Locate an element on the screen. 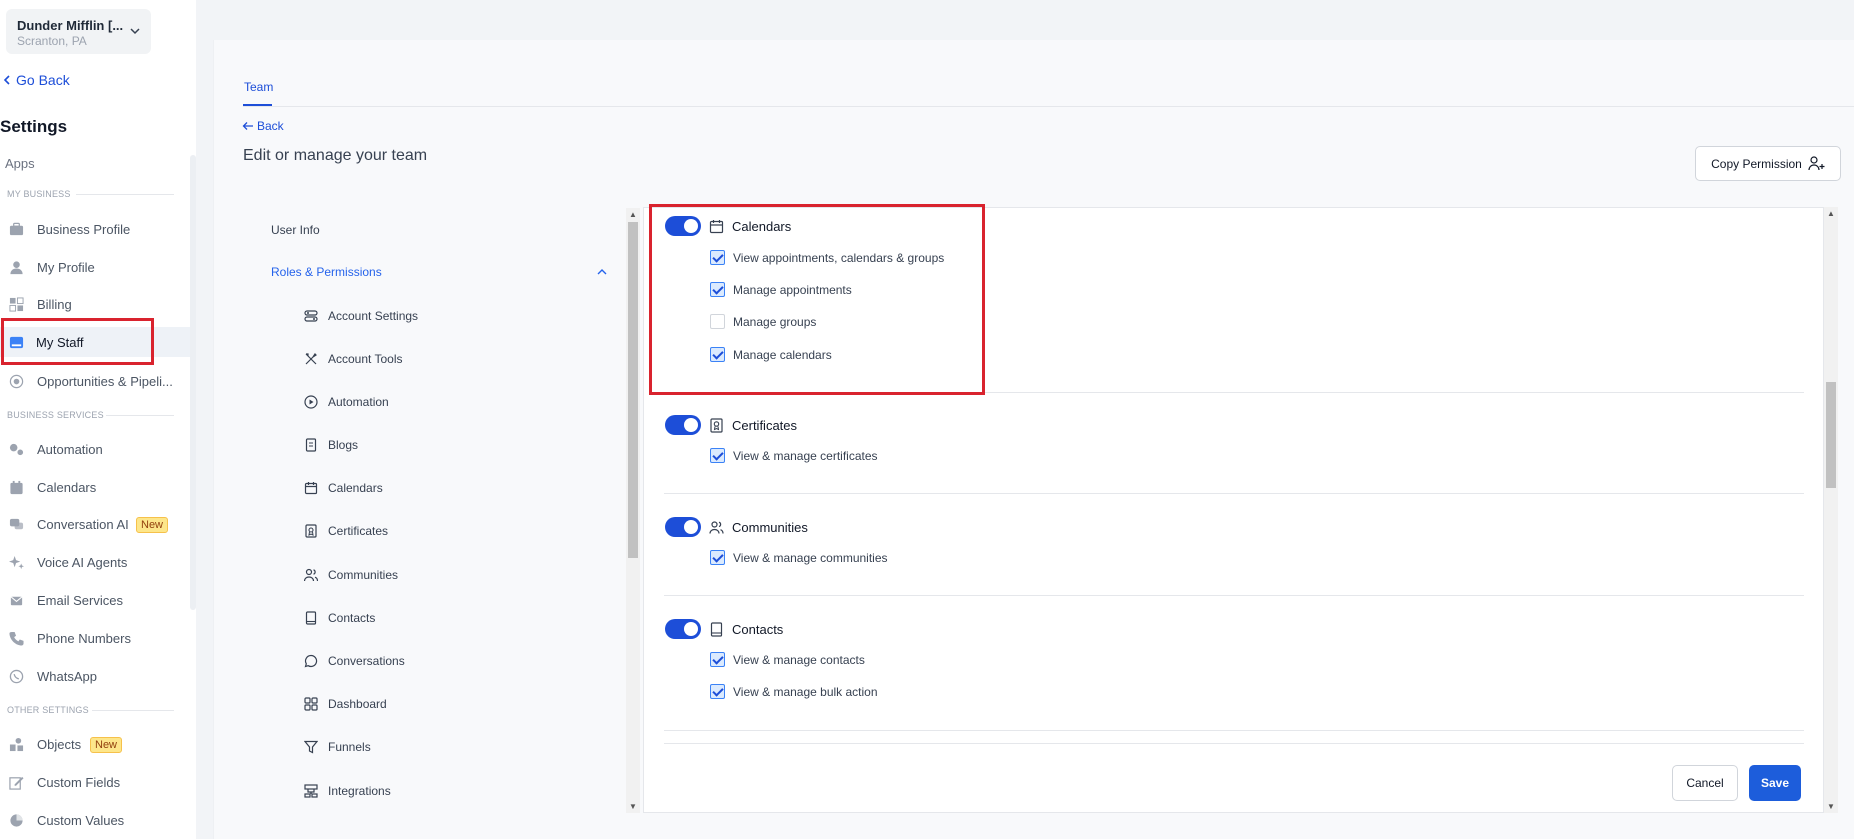  subnav-communities: Communities is located at coordinates (351, 575).